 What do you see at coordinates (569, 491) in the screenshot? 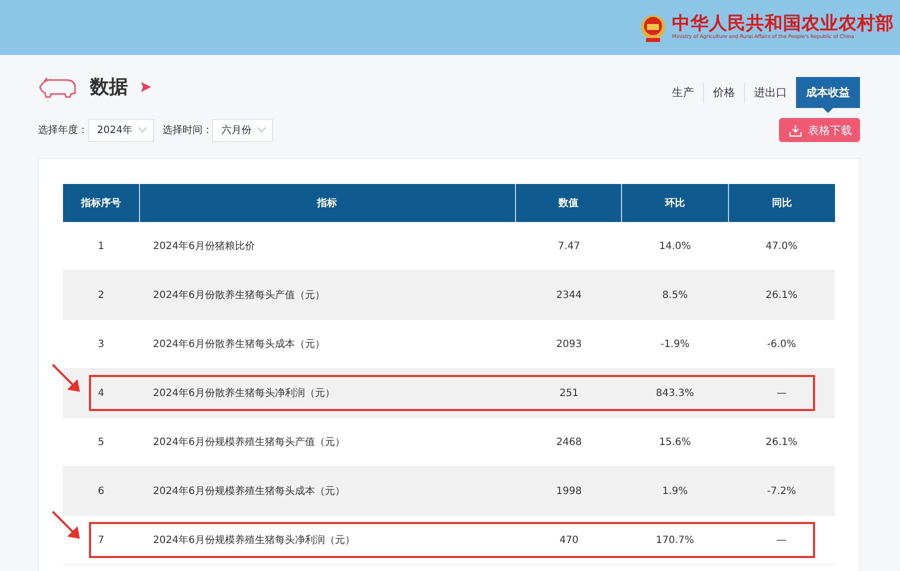
I see `table-cell: 1998` at bounding box center [569, 491].